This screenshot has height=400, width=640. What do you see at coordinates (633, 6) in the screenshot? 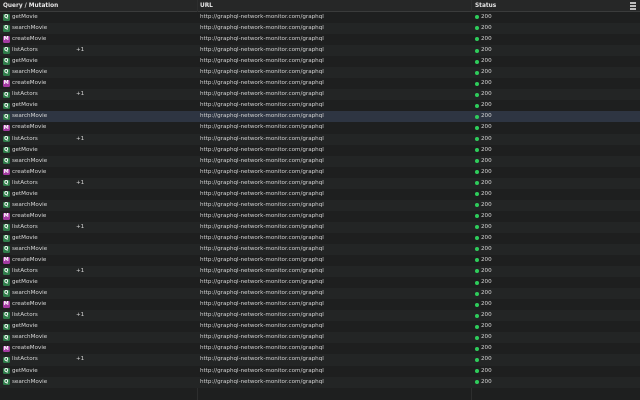
I see `trash-icon` at bounding box center [633, 6].